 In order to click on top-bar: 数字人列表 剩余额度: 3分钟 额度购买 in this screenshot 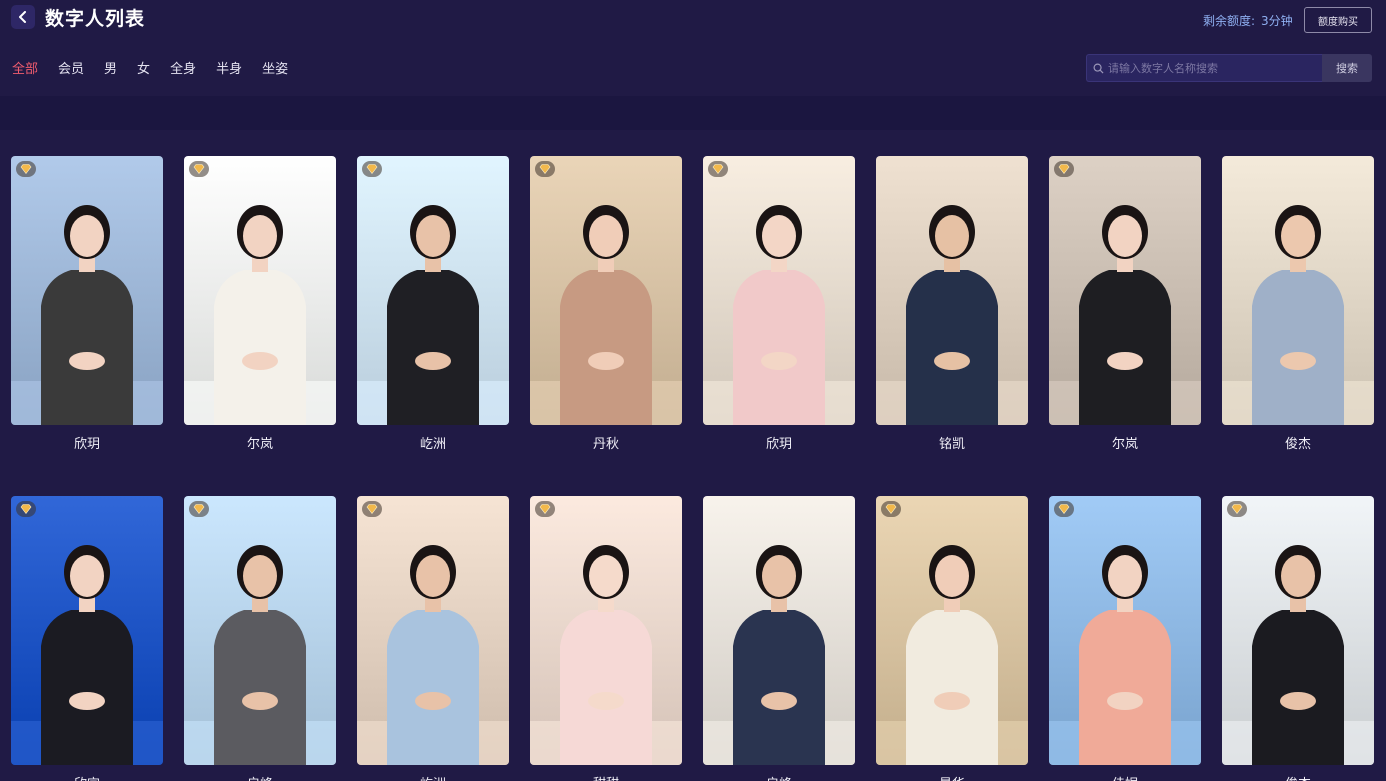, I will do `click(693, 19)`.